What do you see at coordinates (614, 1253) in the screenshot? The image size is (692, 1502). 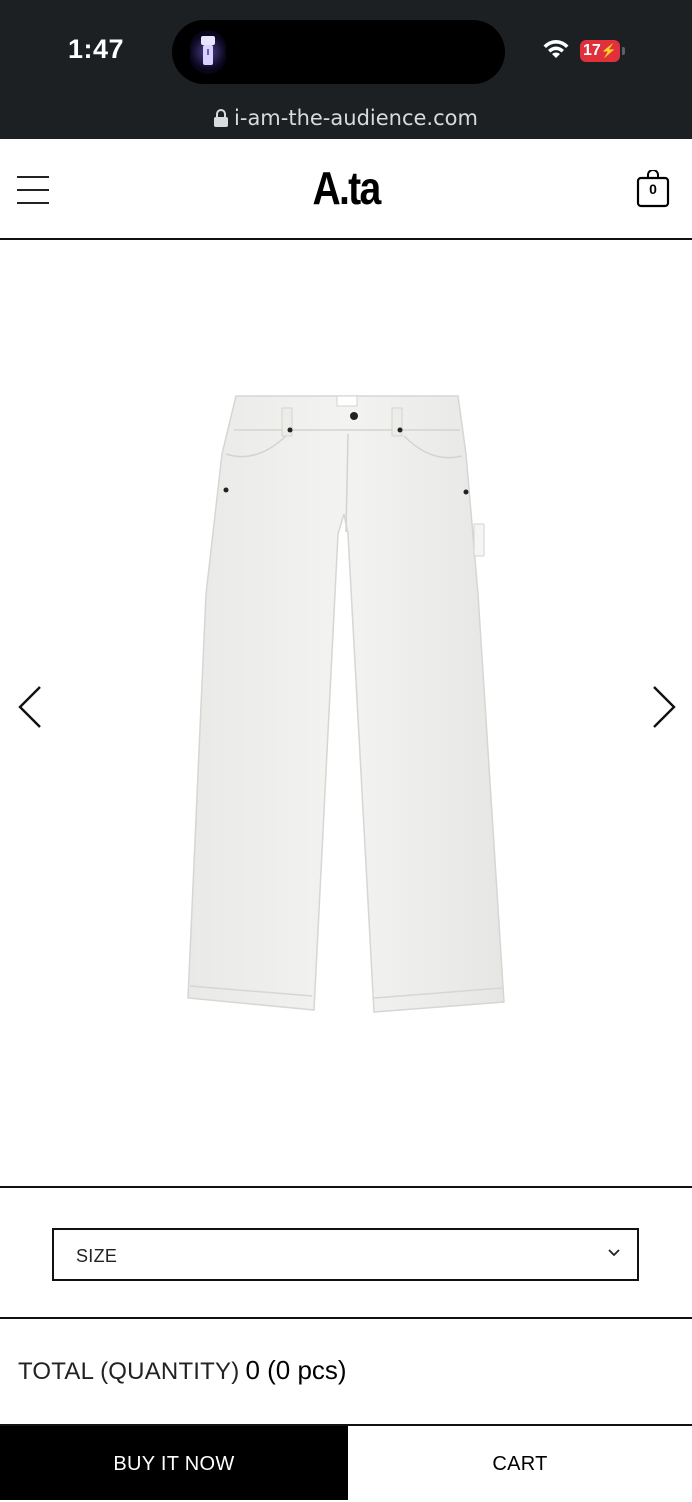 I see `chevron-down-icon` at bounding box center [614, 1253].